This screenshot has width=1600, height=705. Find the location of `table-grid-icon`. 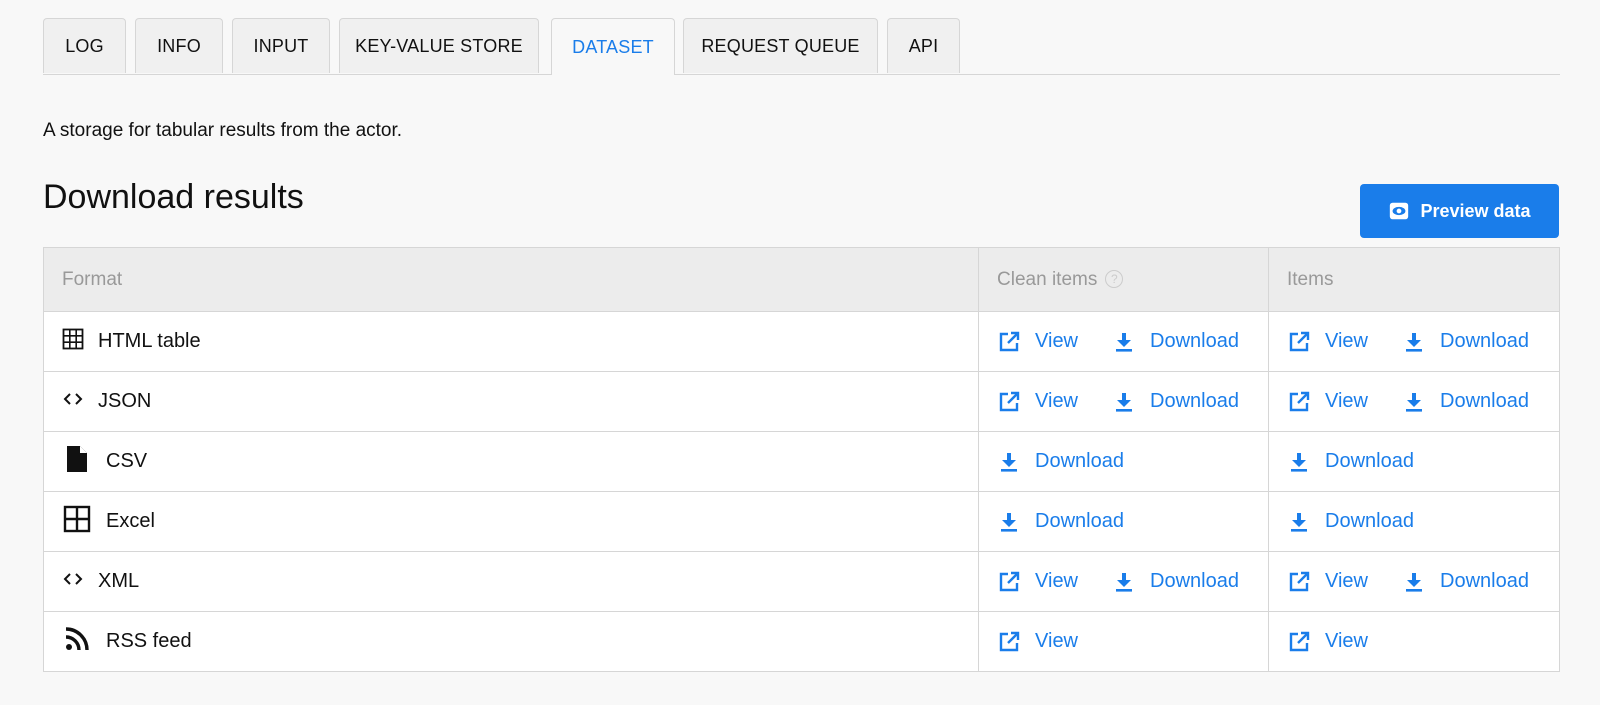

table-grid-icon is located at coordinates (73, 342).